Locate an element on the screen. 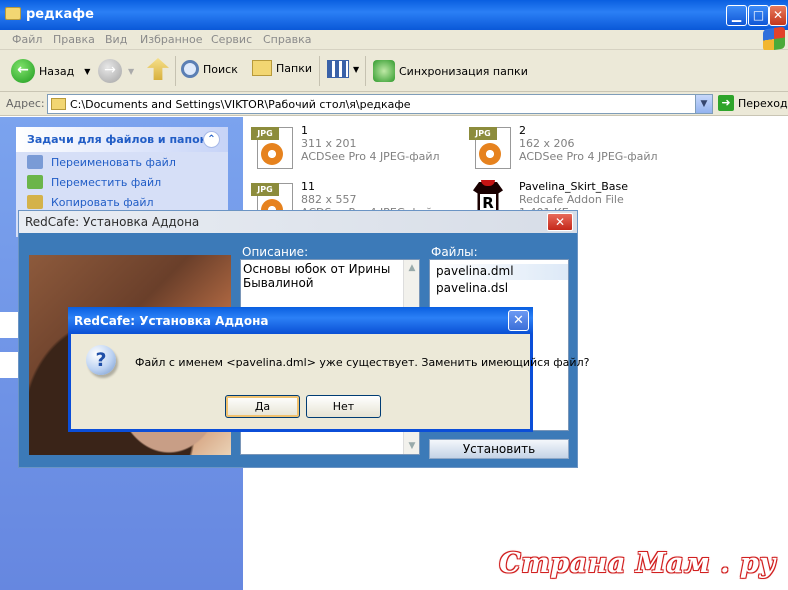 The height and width of the screenshot is (590, 788). up-arrow-icon is located at coordinates (158, 69).